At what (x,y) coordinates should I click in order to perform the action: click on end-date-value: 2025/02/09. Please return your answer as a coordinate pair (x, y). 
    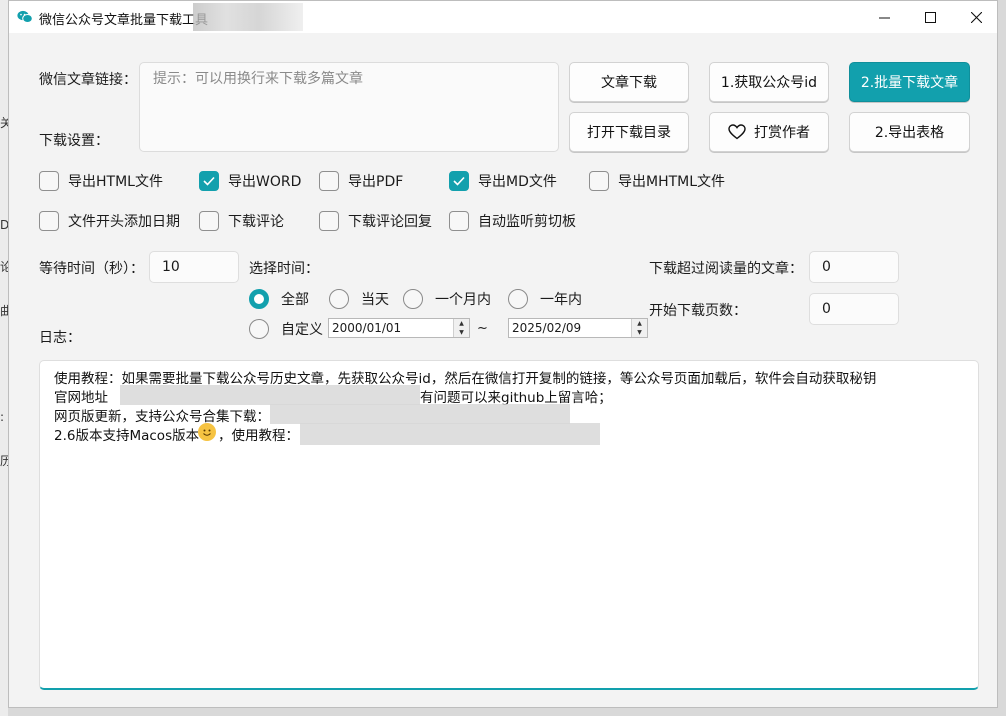
    Looking at the image, I should click on (547, 328).